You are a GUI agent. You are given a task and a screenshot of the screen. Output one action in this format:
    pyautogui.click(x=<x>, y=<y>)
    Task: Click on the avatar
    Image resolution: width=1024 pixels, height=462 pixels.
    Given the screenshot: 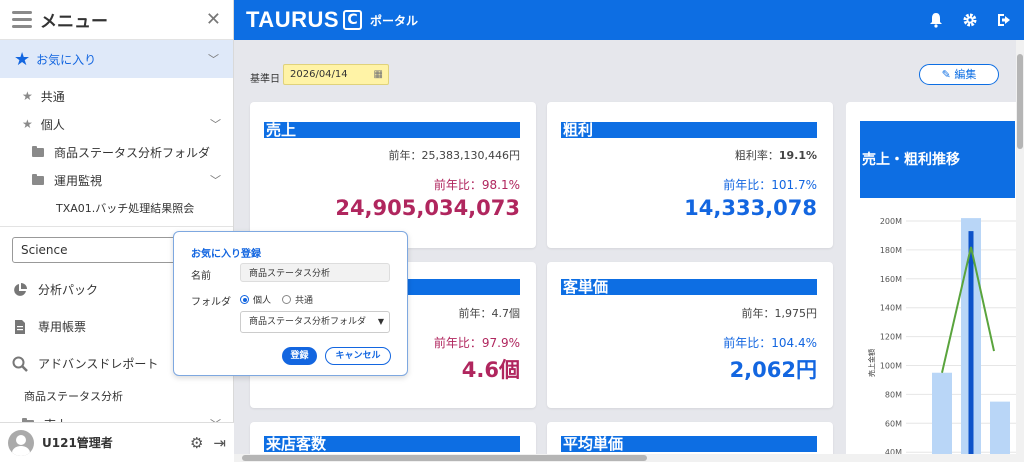 What is the action you would take?
    pyautogui.click(x=21, y=442)
    